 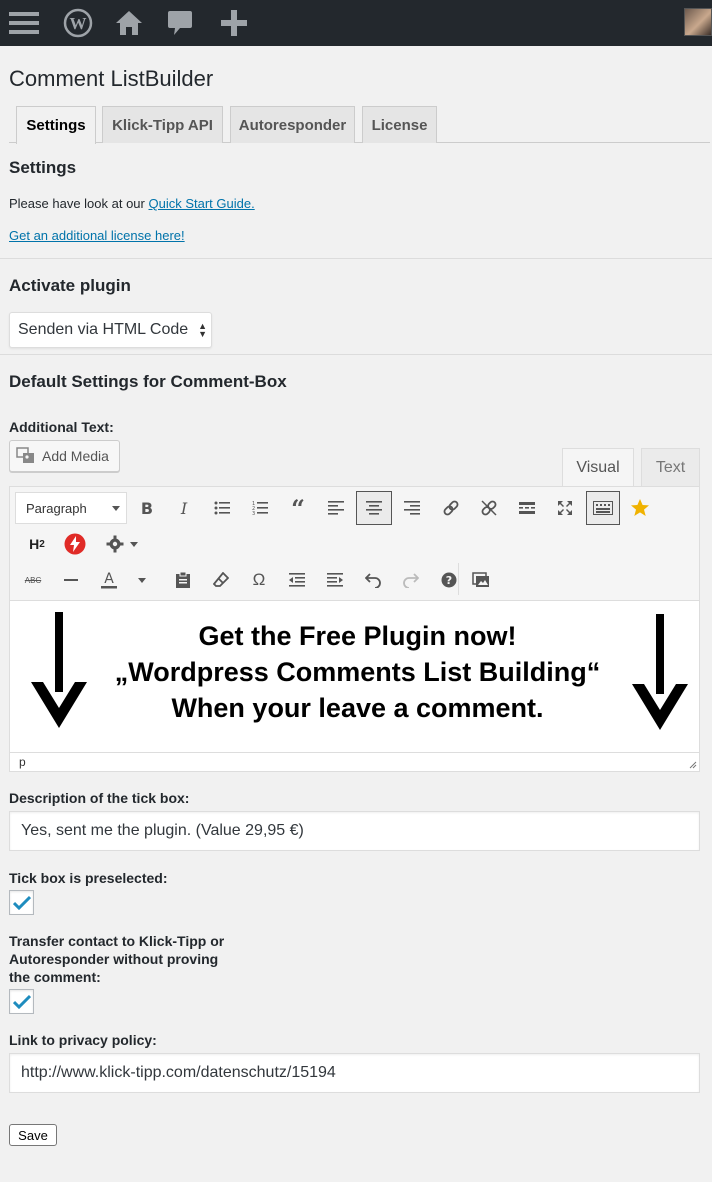 I want to click on transfer-label-line: the comment:, so click(x=55, y=977).